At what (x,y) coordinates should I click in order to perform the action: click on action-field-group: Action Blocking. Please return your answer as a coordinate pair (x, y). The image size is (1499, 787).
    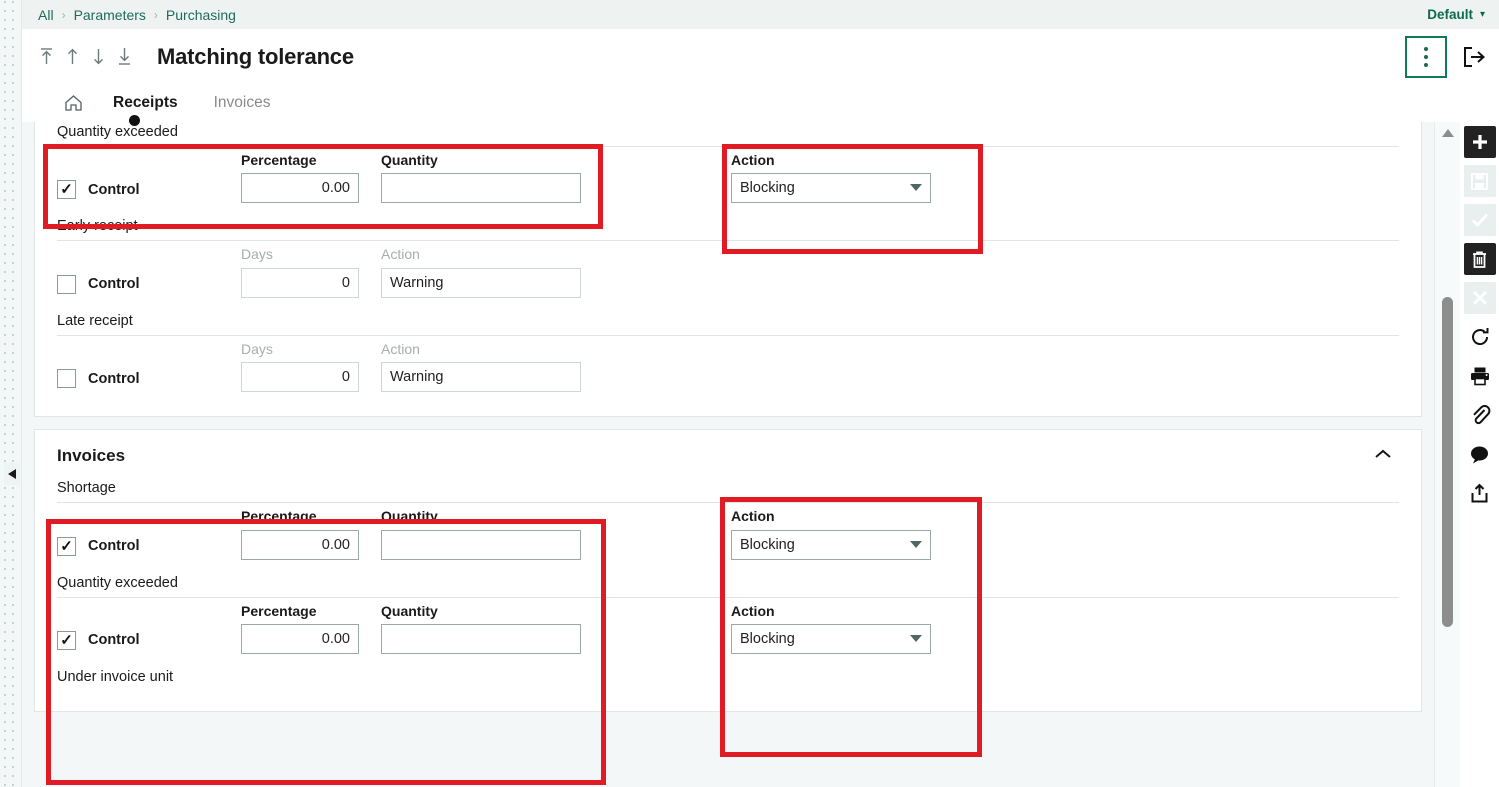
    Looking at the image, I should click on (831, 534).